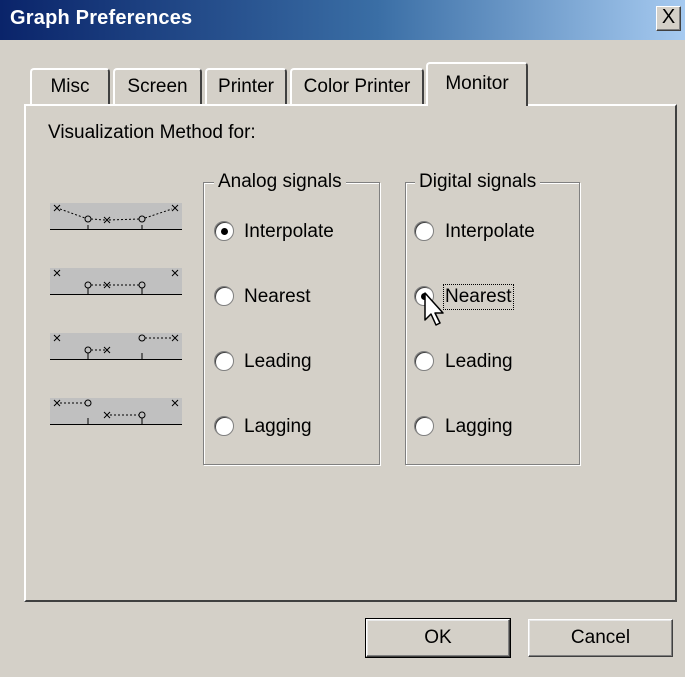 Image resolution: width=685 pixels, height=677 pixels. Describe the element at coordinates (289, 232) in the screenshot. I see `analog-interpolate-label: Interpolate` at that location.